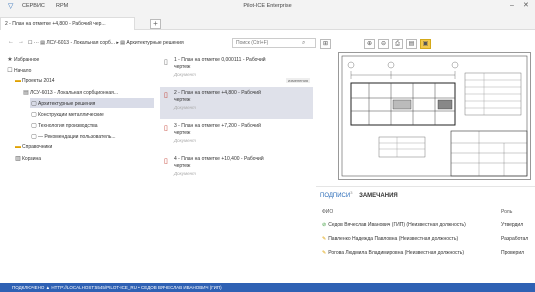 This screenshot has height=292, width=535. I want to click on panel-tabs: ПОДПИСИ3 ЗАМЕЧАНИЯ, so click(361, 194).